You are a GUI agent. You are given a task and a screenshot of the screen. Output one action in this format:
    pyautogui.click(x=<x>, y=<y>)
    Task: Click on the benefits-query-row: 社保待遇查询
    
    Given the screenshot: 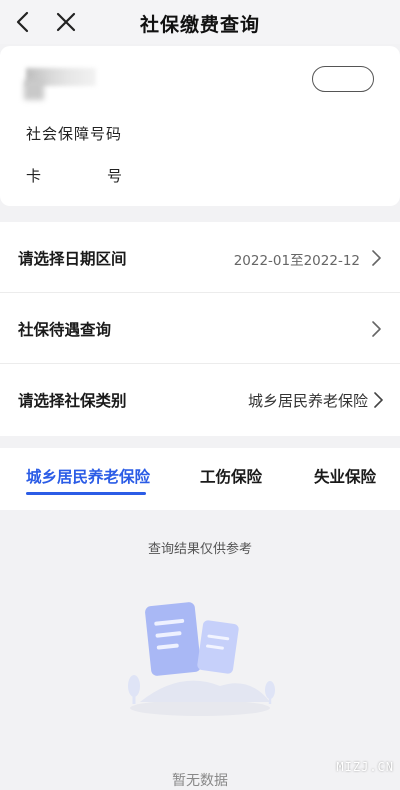 What is the action you would take?
    pyautogui.click(x=200, y=328)
    